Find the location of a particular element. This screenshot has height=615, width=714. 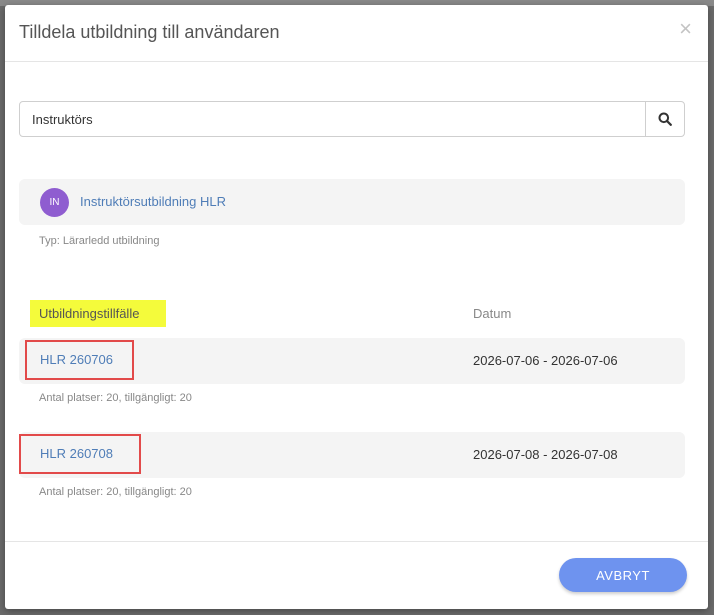

course-name-link: Instruktörsutbildning HLR is located at coordinates (153, 201).